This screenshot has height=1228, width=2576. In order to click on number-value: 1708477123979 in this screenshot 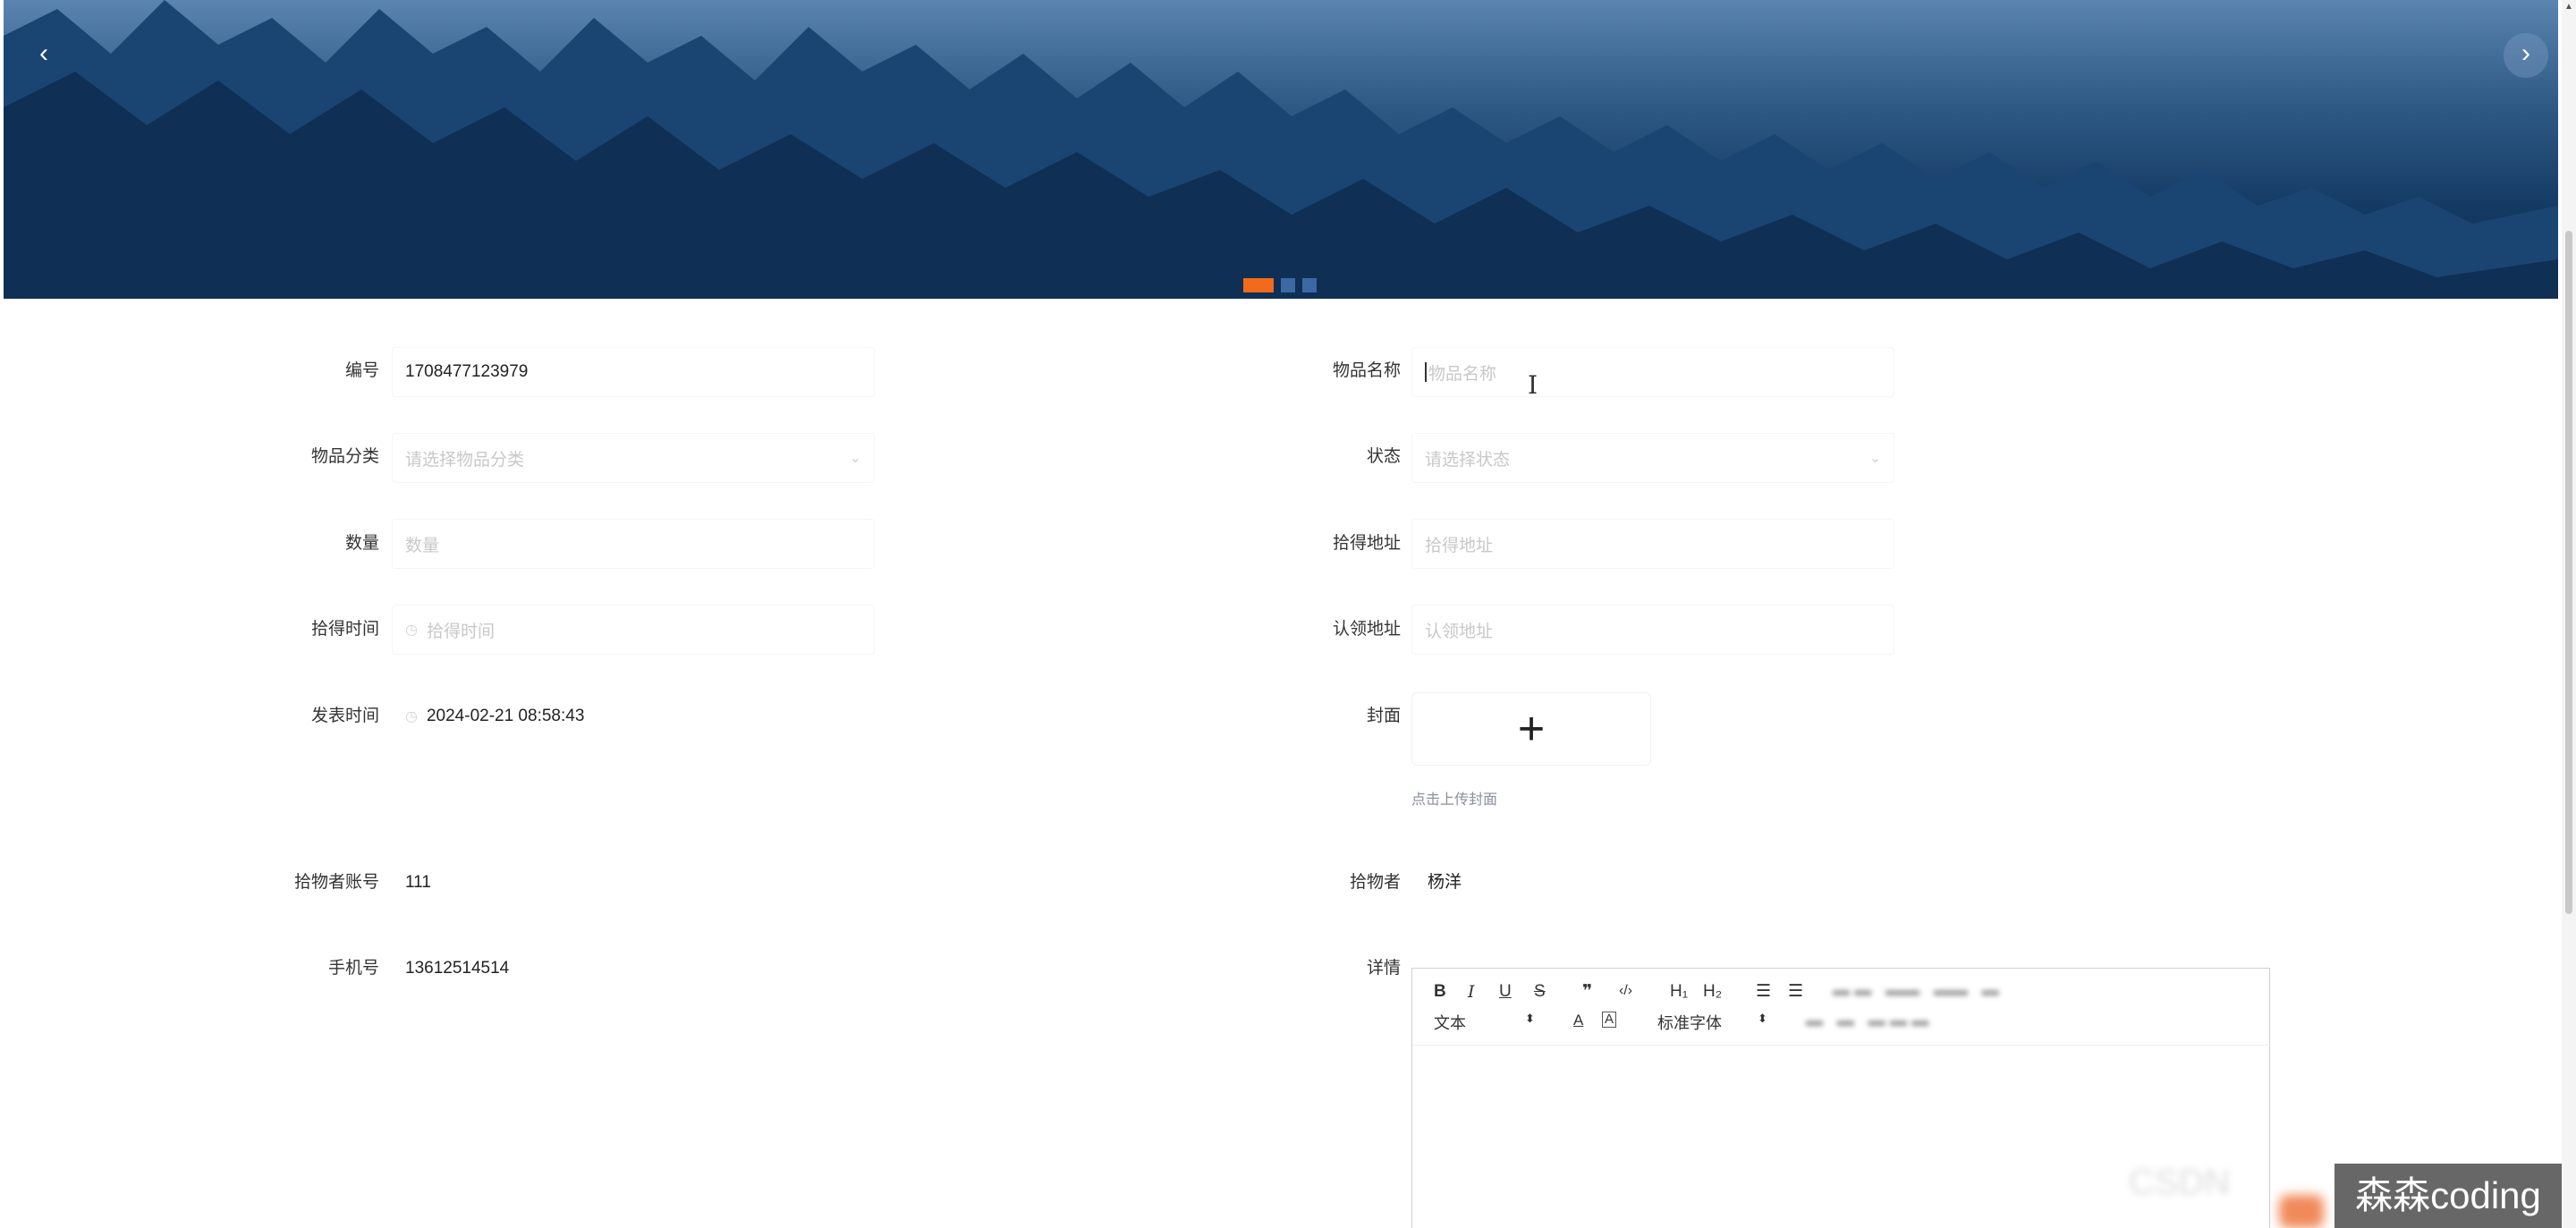, I will do `click(467, 371)`.